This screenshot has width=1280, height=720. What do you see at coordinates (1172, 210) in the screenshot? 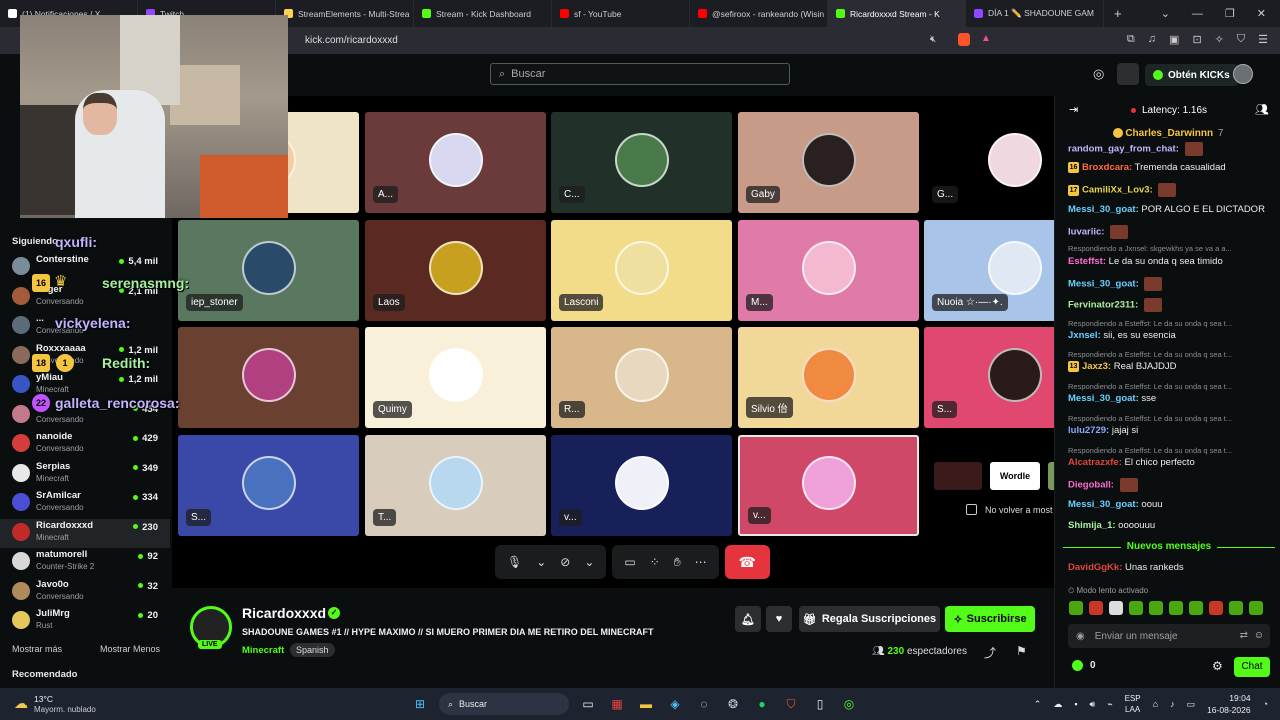
I see `chat-message: Messi_30_goat: POR ALGO E EL DICTADOR` at bounding box center [1172, 210].